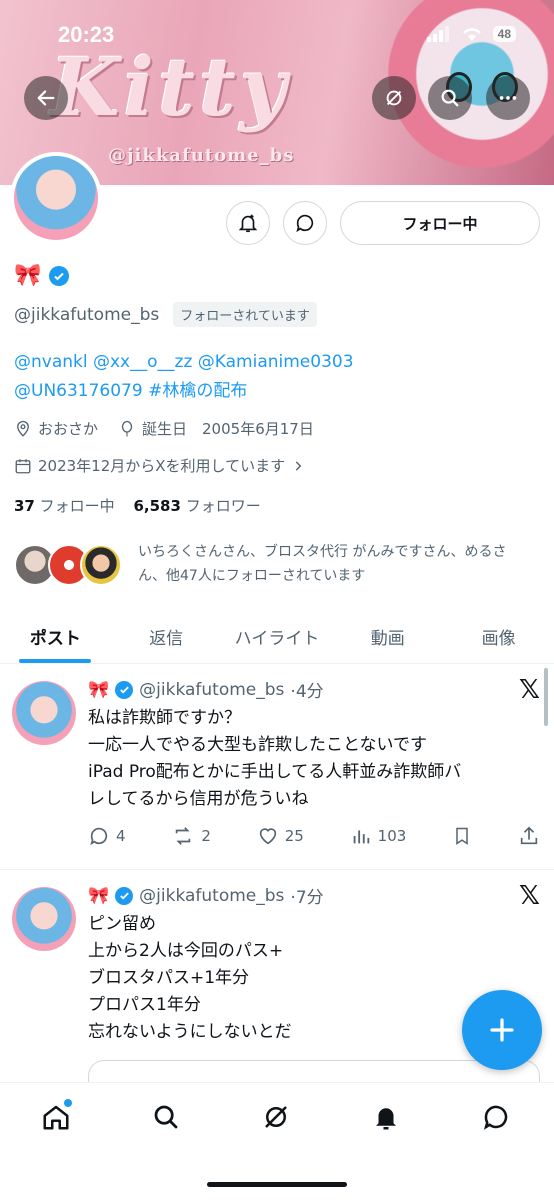 The height and width of the screenshot is (1200, 554). What do you see at coordinates (314, 836) in the screenshot?
I see `post-actions: 4 2 25 103` at bounding box center [314, 836].